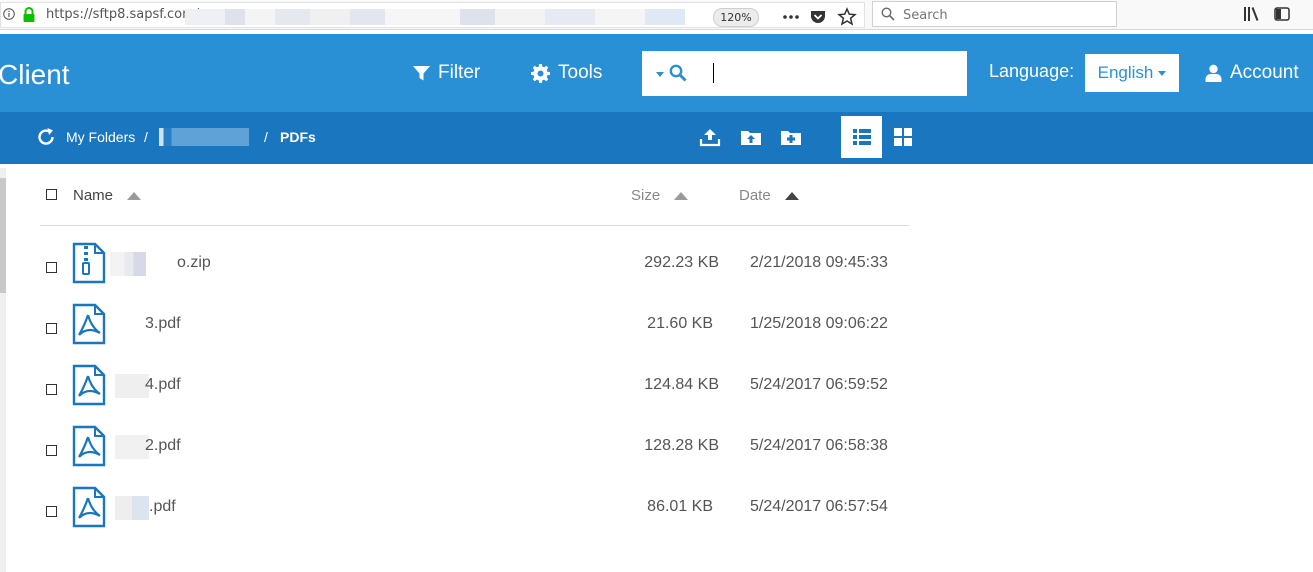 The image size is (1313, 572). I want to click on language-select: English, so click(1132, 73).